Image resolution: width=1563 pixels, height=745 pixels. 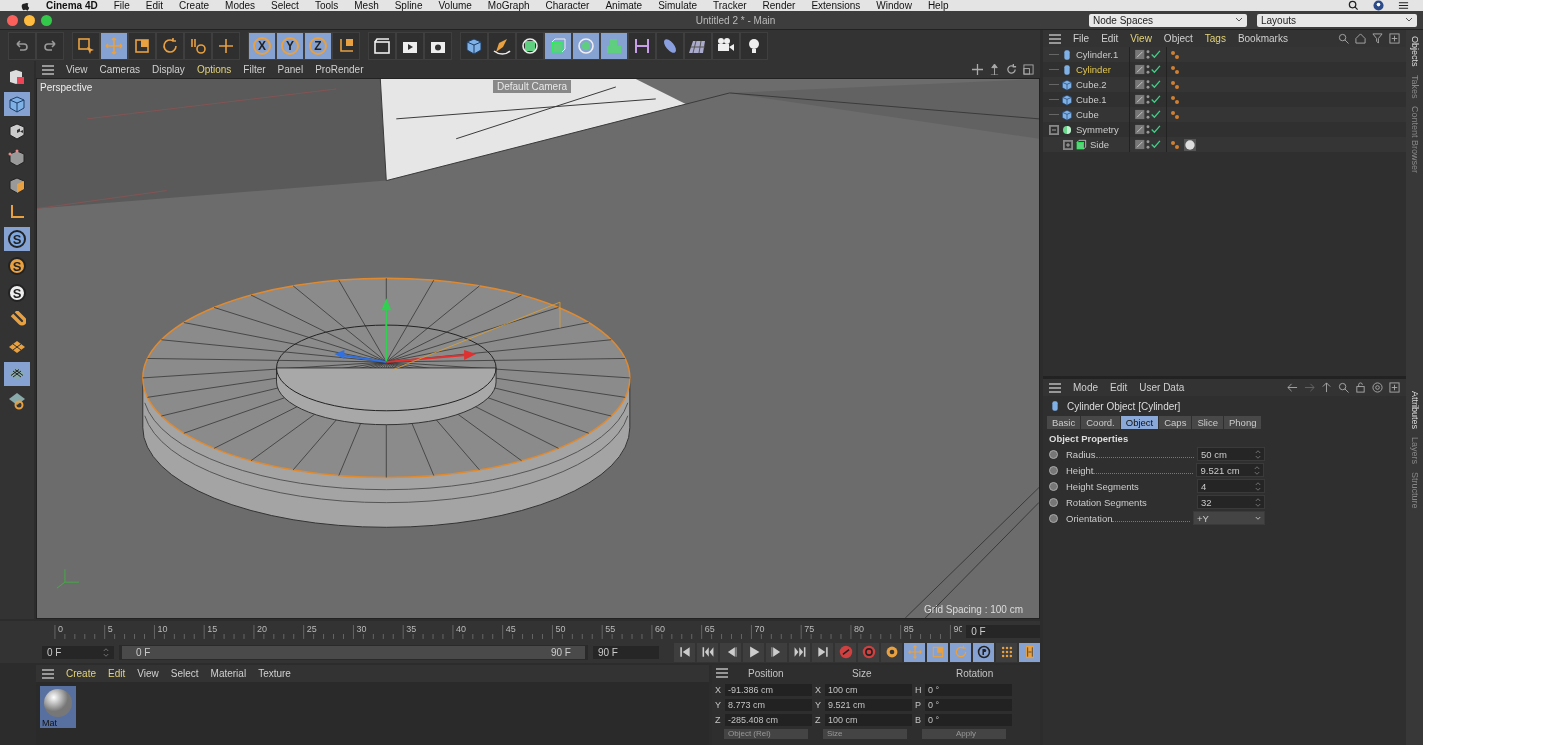 What do you see at coordinates (274, 673) in the screenshot?
I see `menu-item: Texture` at bounding box center [274, 673].